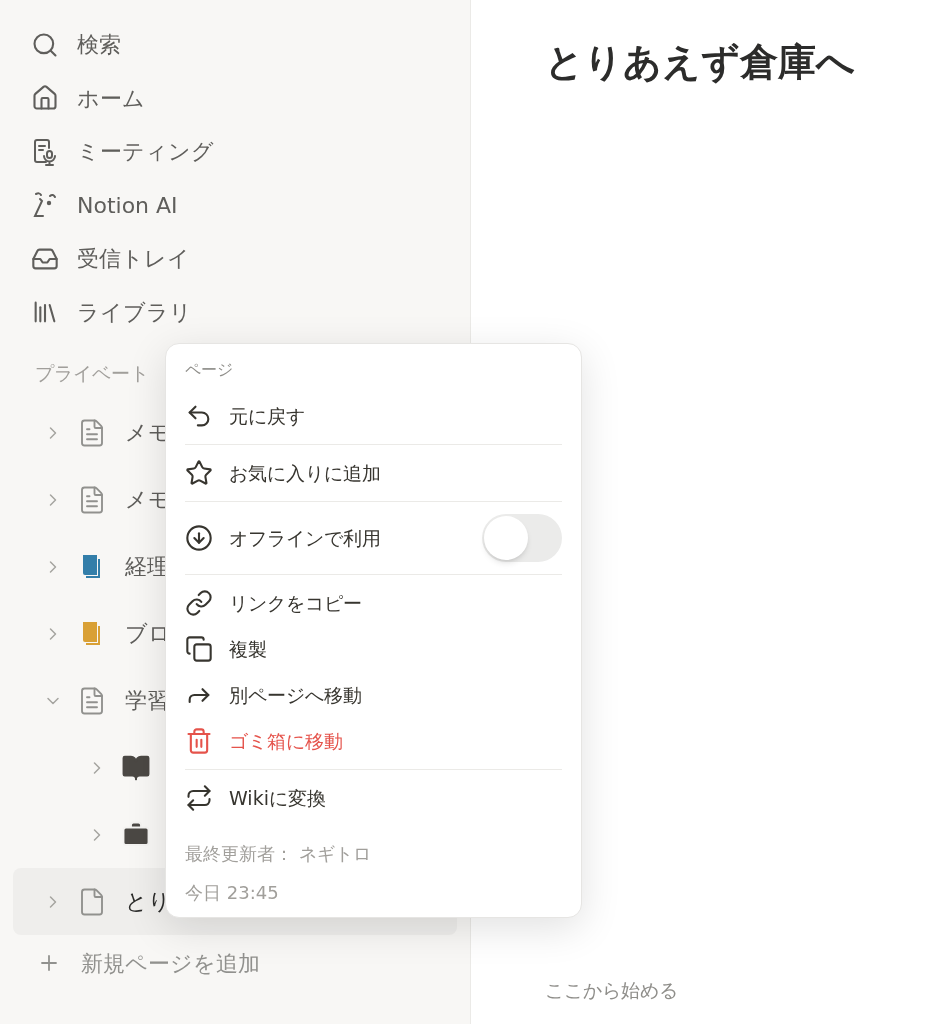 The image size is (937, 1024). Describe the element at coordinates (612, 990) in the screenshot. I see `start-here-label: ここから始める` at that location.